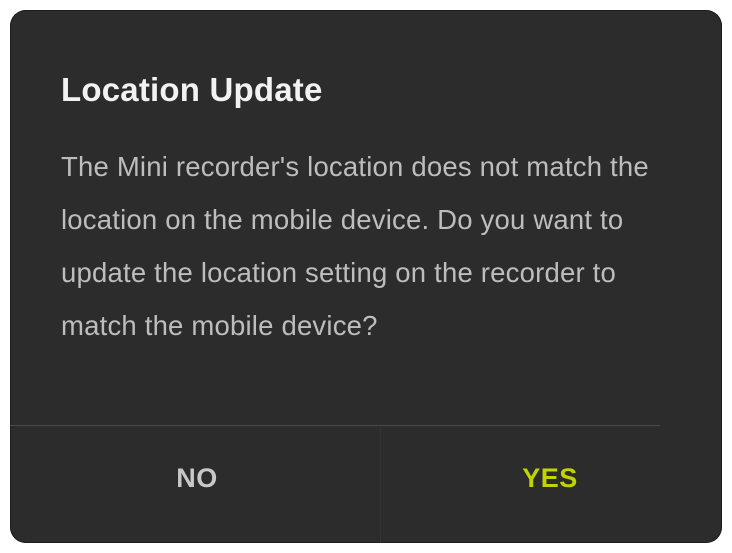 This screenshot has width=732, height=553. I want to click on dialog-title: Location Update, so click(192, 89).